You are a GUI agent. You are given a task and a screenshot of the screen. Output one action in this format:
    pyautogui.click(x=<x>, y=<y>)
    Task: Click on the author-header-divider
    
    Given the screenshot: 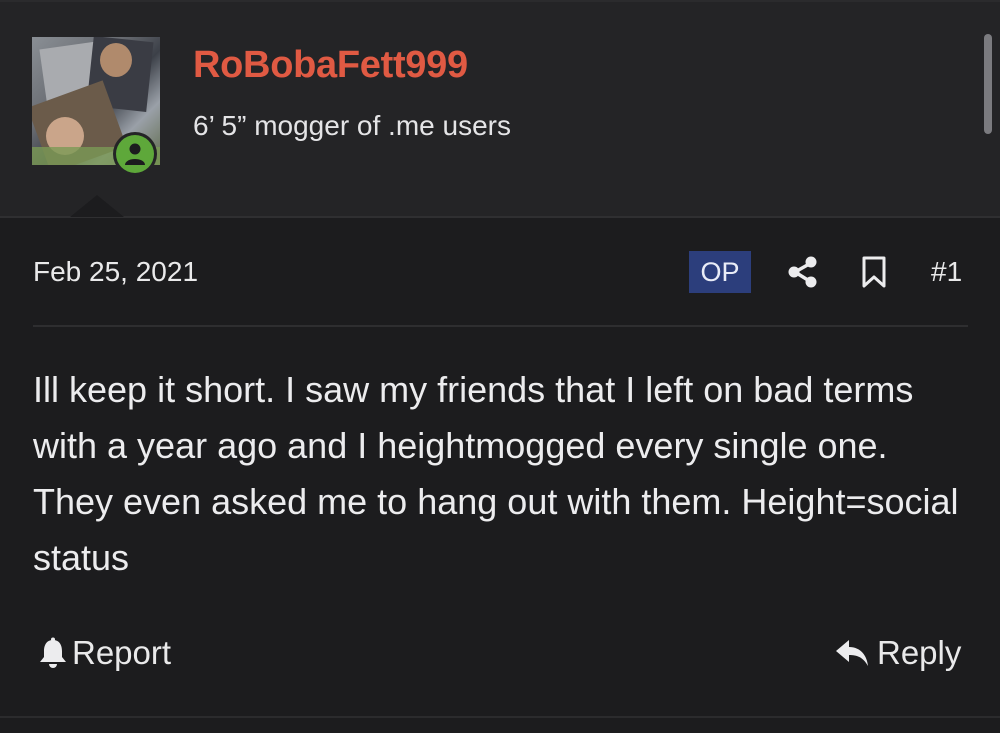 What is the action you would take?
    pyautogui.click(x=500, y=217)
    